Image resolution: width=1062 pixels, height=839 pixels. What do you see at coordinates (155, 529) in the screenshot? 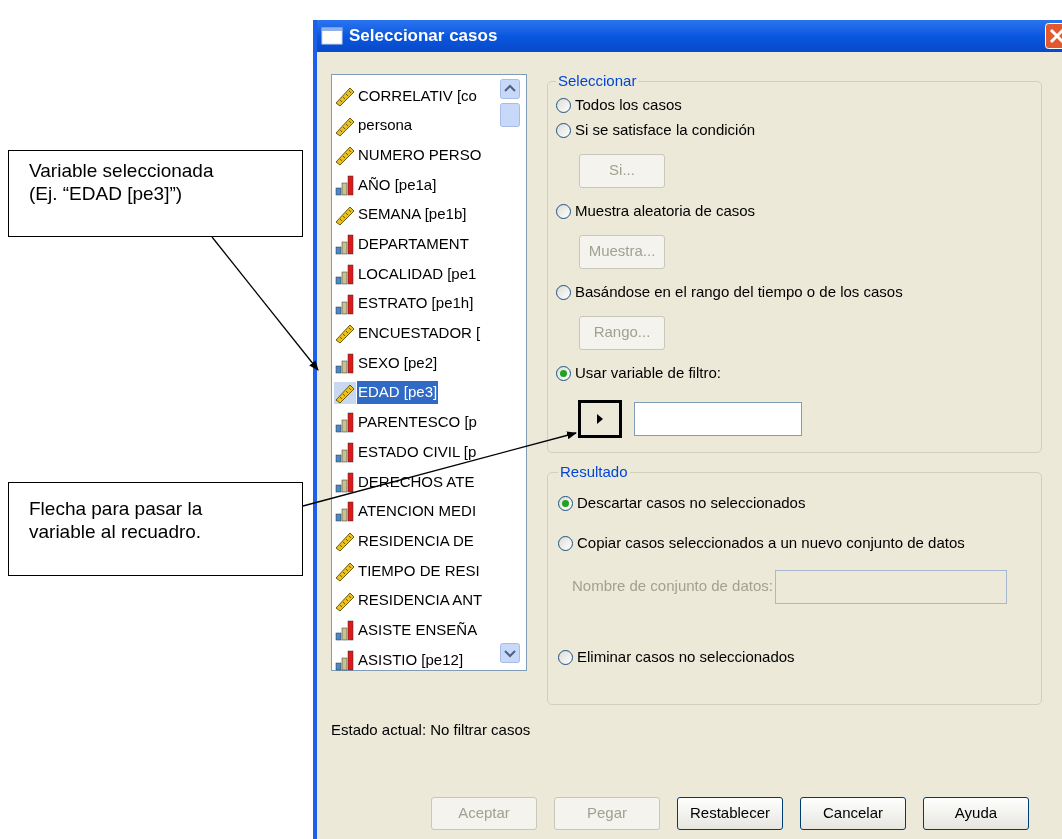
I see `callout-box: Flecha para pasar la variable al recuadro.` at bounding box center [155, 529].